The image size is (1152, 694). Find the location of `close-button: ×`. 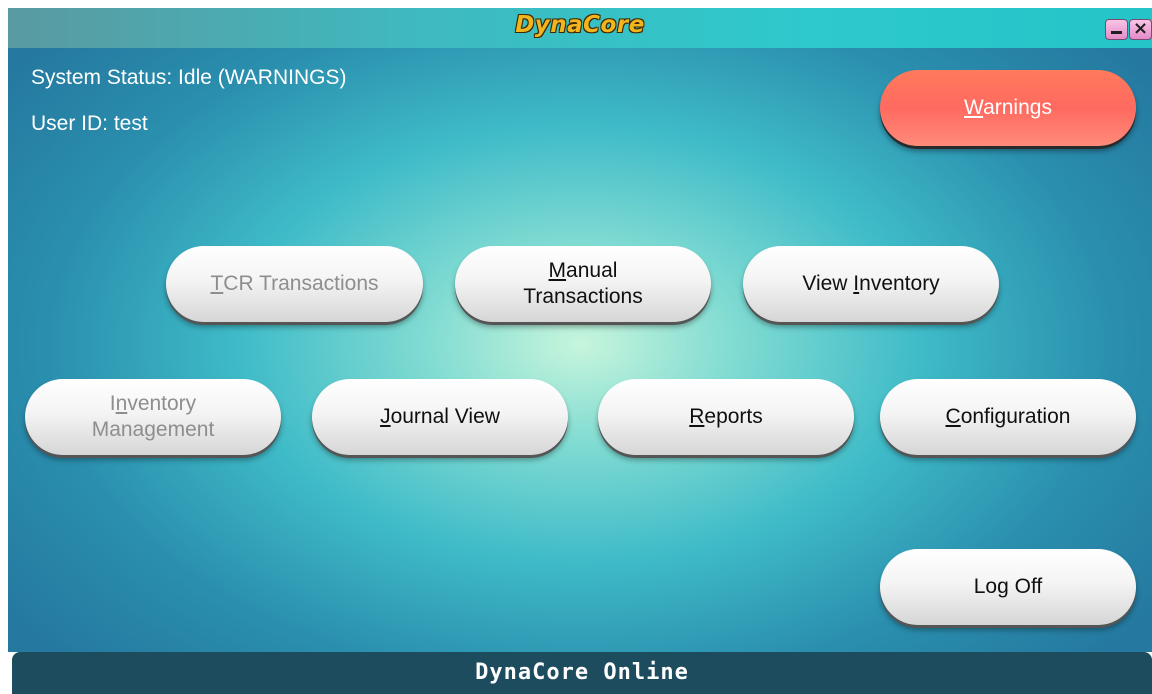

close-button: × is located at coordinates (1140, 29).